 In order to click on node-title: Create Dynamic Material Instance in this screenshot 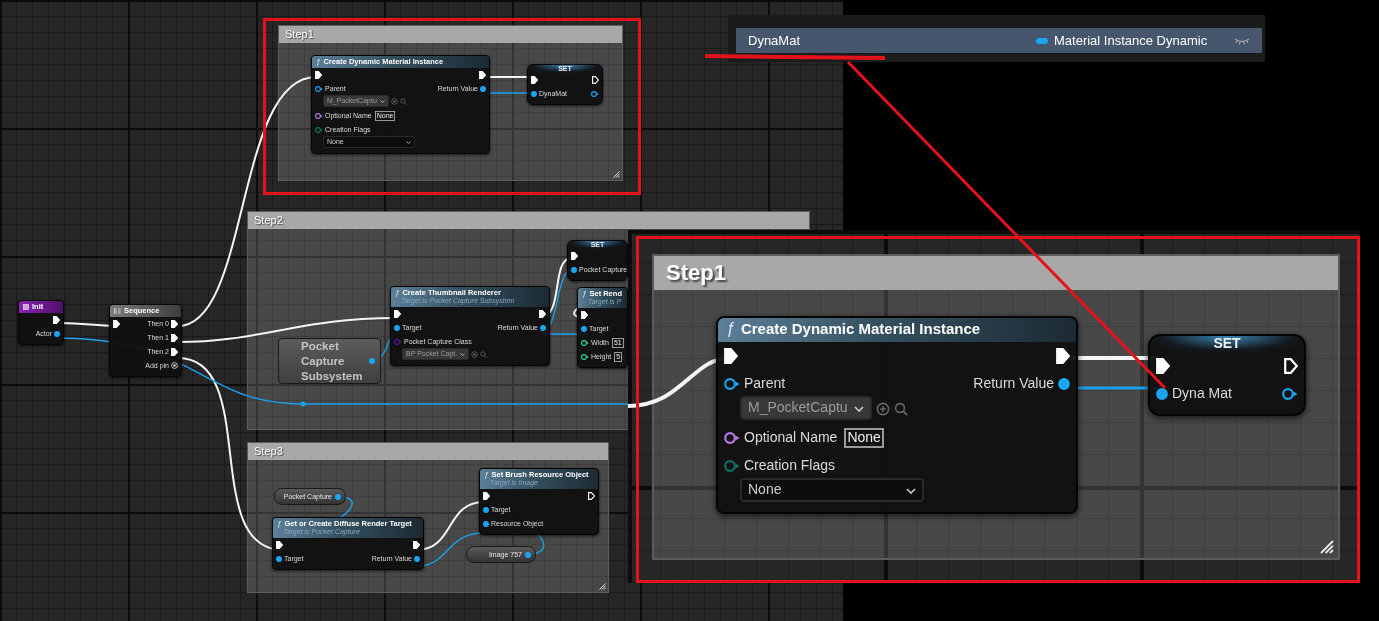, I will do `click(860, 330)`.